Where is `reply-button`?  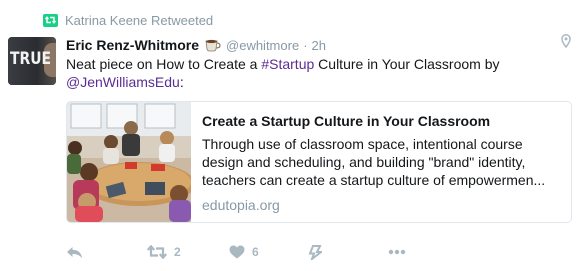 reply-button is located at coordinates (74, 252).